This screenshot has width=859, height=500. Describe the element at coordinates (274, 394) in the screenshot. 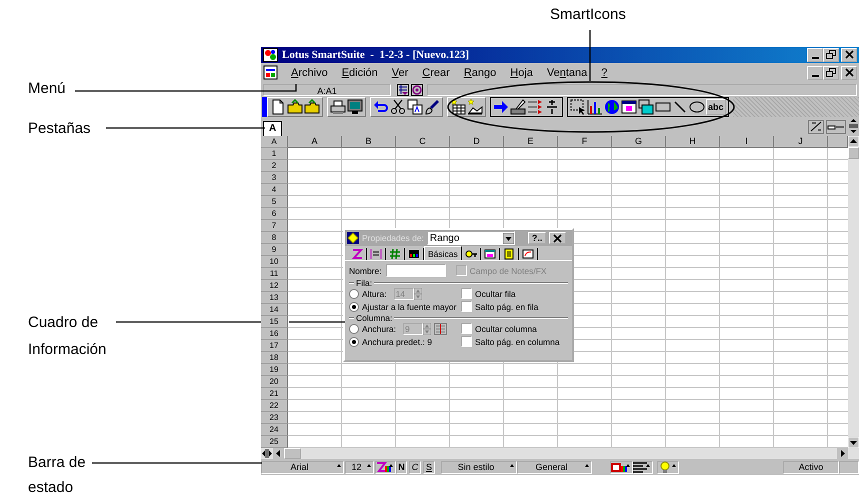

I see `row-header: 21` at that location.